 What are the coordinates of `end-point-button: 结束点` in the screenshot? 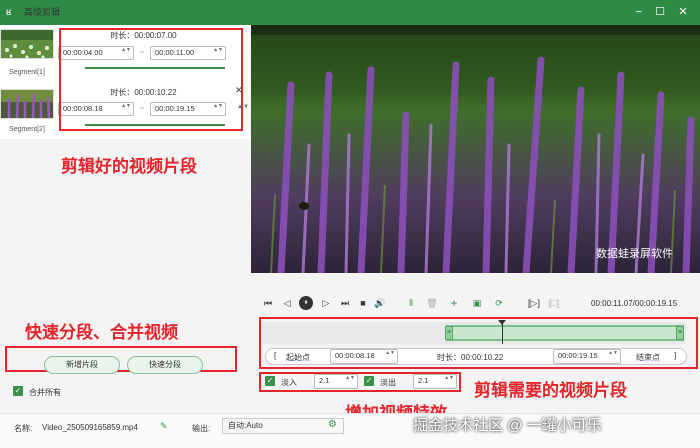 It's located at (648, 357).